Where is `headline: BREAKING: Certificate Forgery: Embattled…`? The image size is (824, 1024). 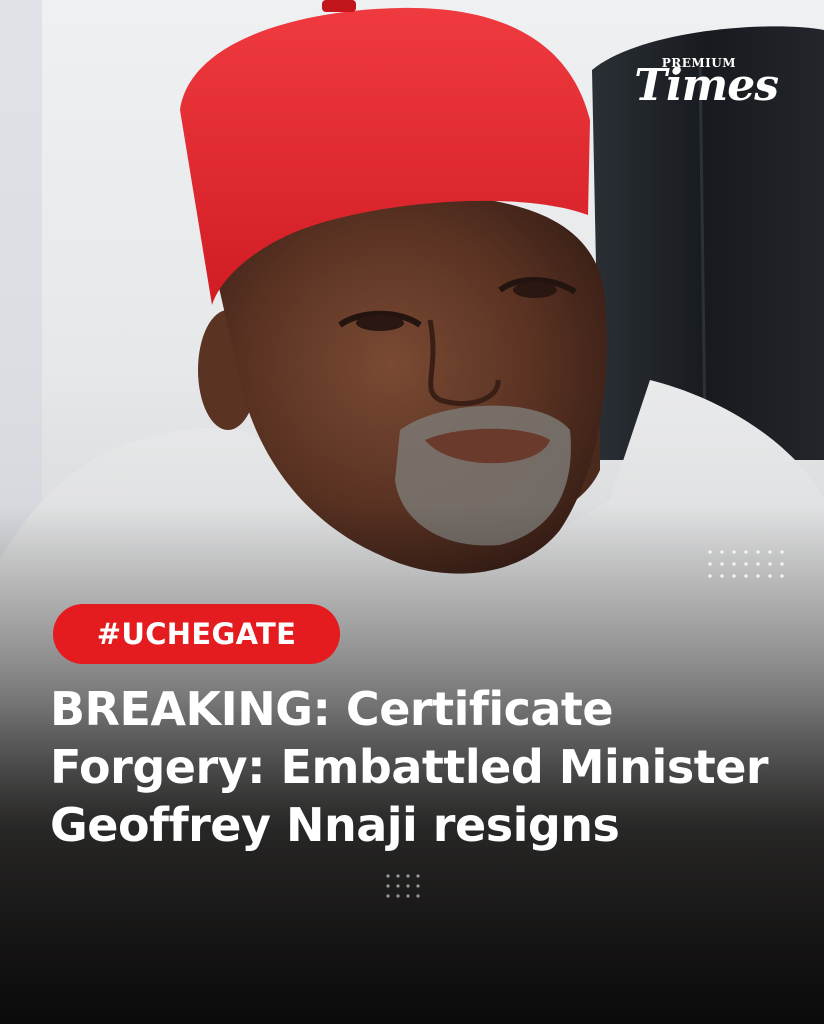 headline: BREAKING: Certificate Forgery: Embattled… is located at coordinates (409, 767).